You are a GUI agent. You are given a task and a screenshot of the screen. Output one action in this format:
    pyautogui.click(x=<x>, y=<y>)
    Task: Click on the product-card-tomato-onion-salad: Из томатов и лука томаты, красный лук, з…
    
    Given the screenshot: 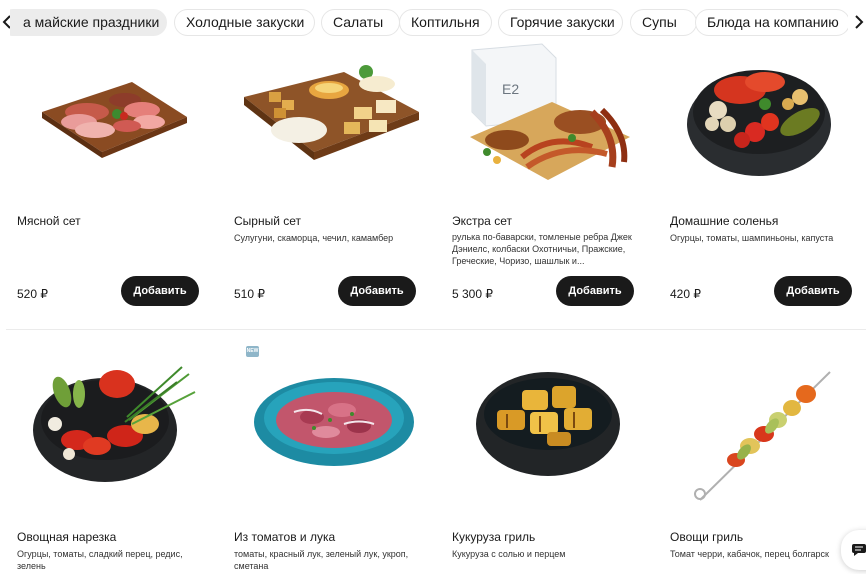 What is the action you would take?
    pyautogui.click(x=329, y=468)
    